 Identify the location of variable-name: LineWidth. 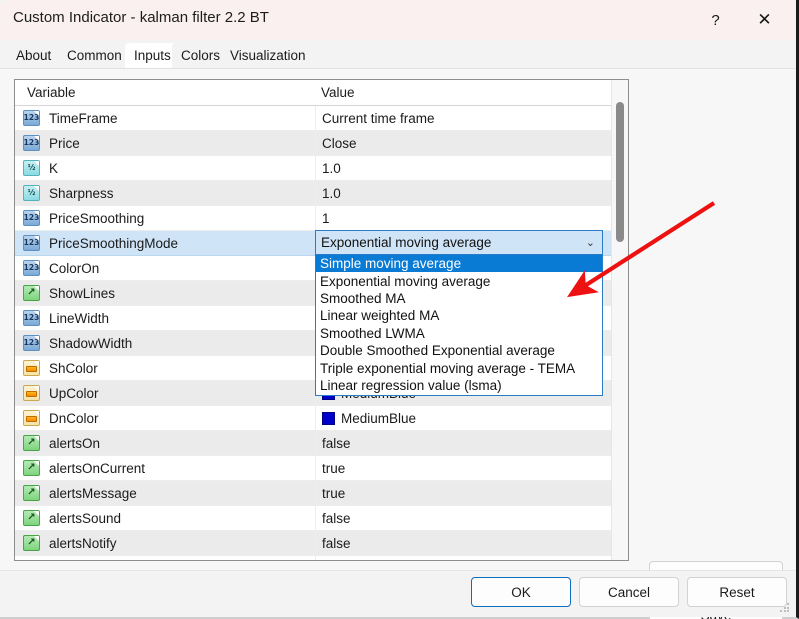
(79, 318).